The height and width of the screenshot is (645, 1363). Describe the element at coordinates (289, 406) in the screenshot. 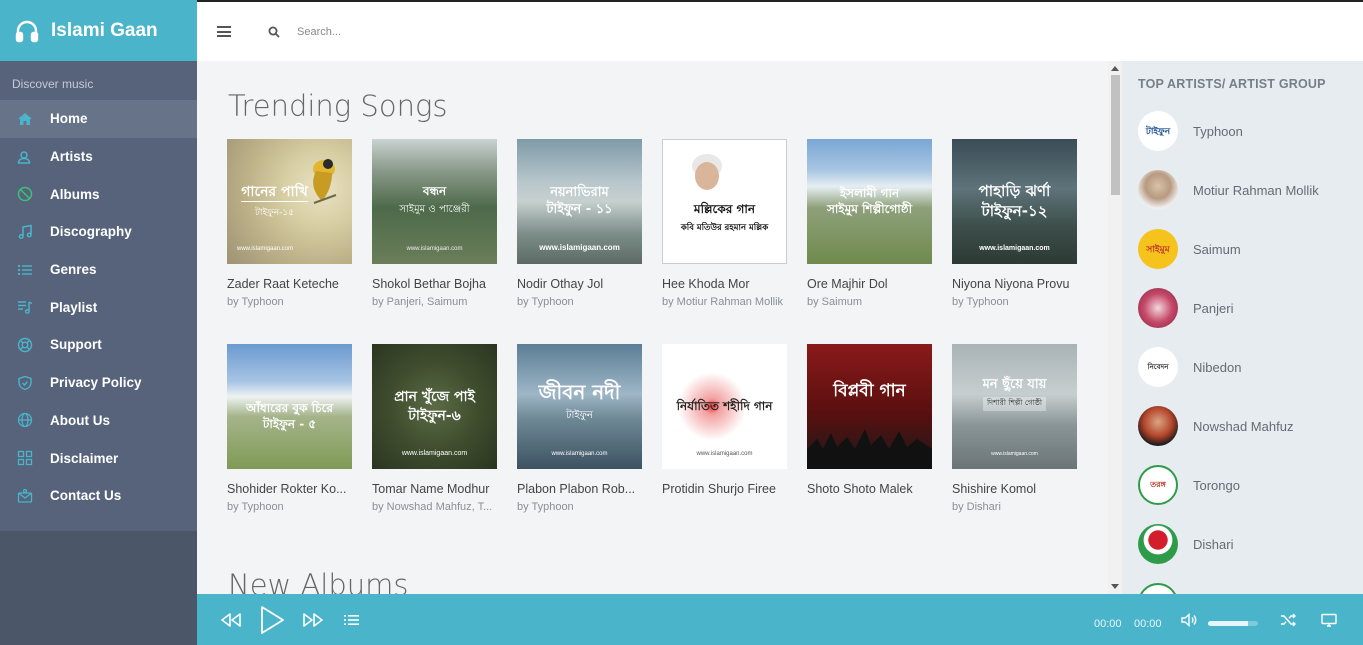

I see `song-cover: আঁধারের বুক চিরে টাইফুন - ৫` at that location.